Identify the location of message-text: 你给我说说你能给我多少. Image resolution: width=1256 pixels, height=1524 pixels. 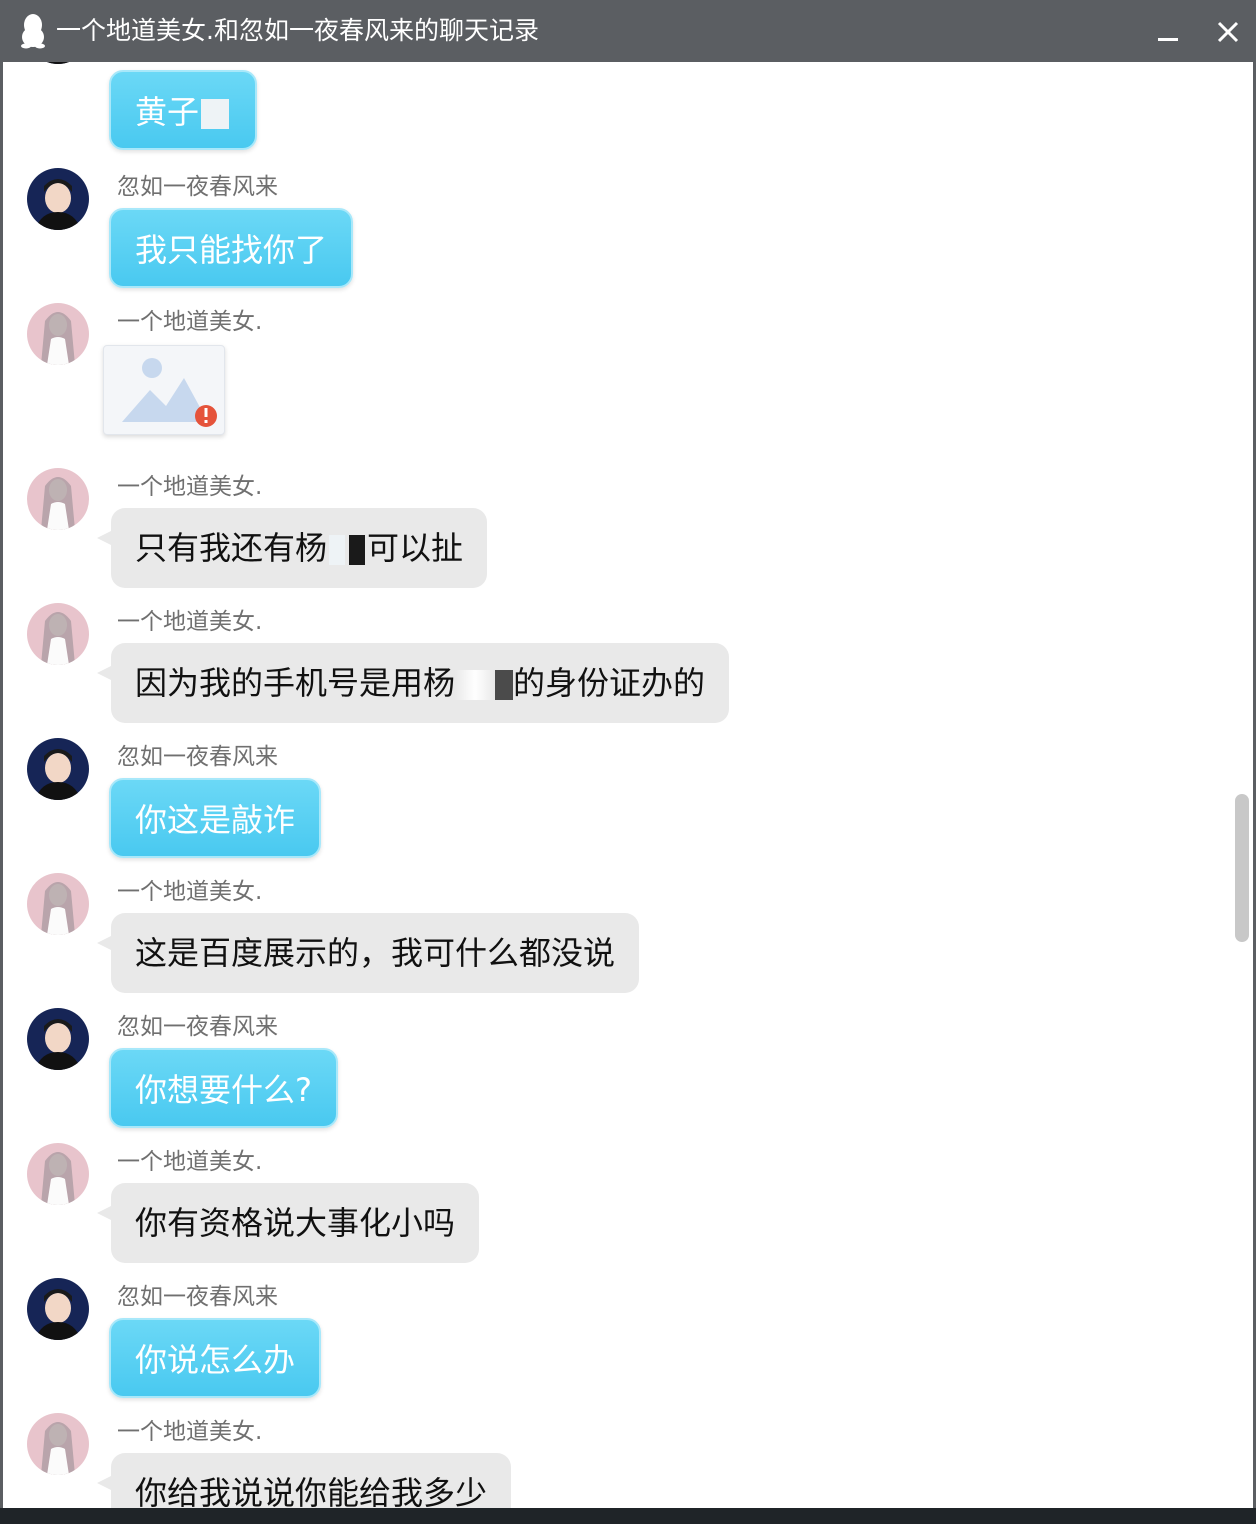
(311, 1491).